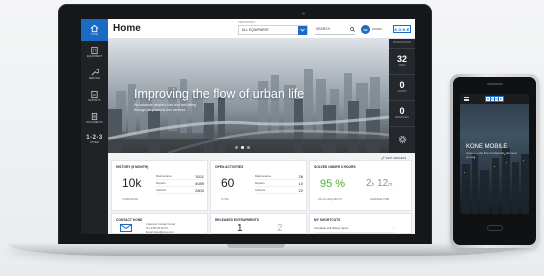 This screenshot has height=276, width=544. Describe the element at coordinates (495, 84) in the screenshot. I see `speaker-icon` at that location.